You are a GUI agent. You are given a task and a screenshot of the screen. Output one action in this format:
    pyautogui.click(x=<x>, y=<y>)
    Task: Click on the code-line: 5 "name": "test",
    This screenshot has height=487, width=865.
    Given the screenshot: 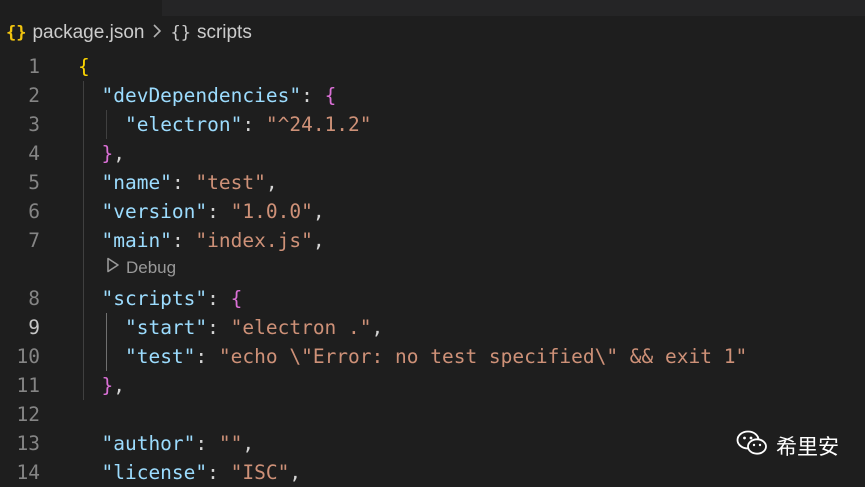 What is the action you would take?
    pyautogui.click(x=432, y=182)
    